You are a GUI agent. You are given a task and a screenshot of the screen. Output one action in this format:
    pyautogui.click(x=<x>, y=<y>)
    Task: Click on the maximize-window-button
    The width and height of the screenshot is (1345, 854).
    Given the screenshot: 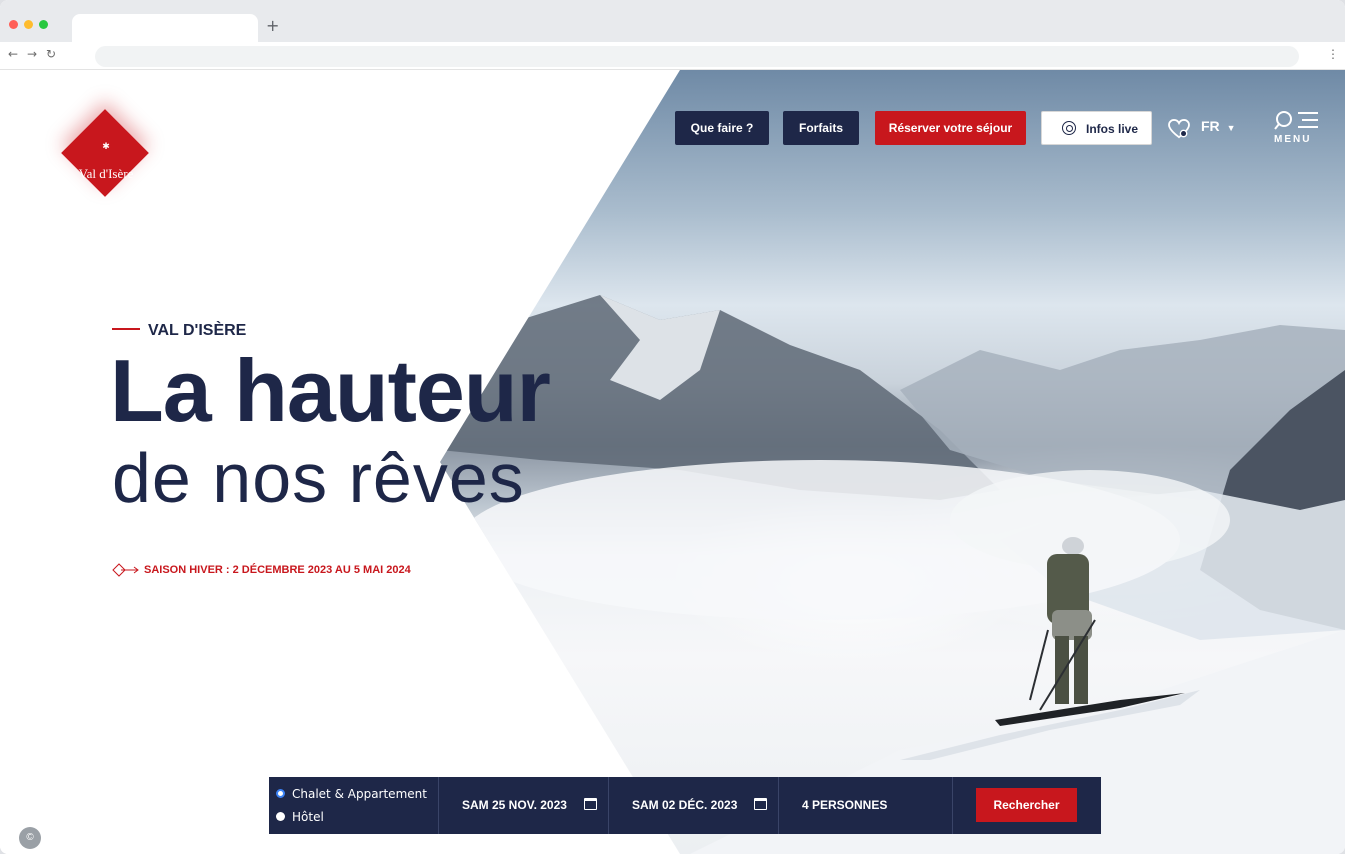 What is the action you would take?
    pyautogui.click(x=43, y=24)
    